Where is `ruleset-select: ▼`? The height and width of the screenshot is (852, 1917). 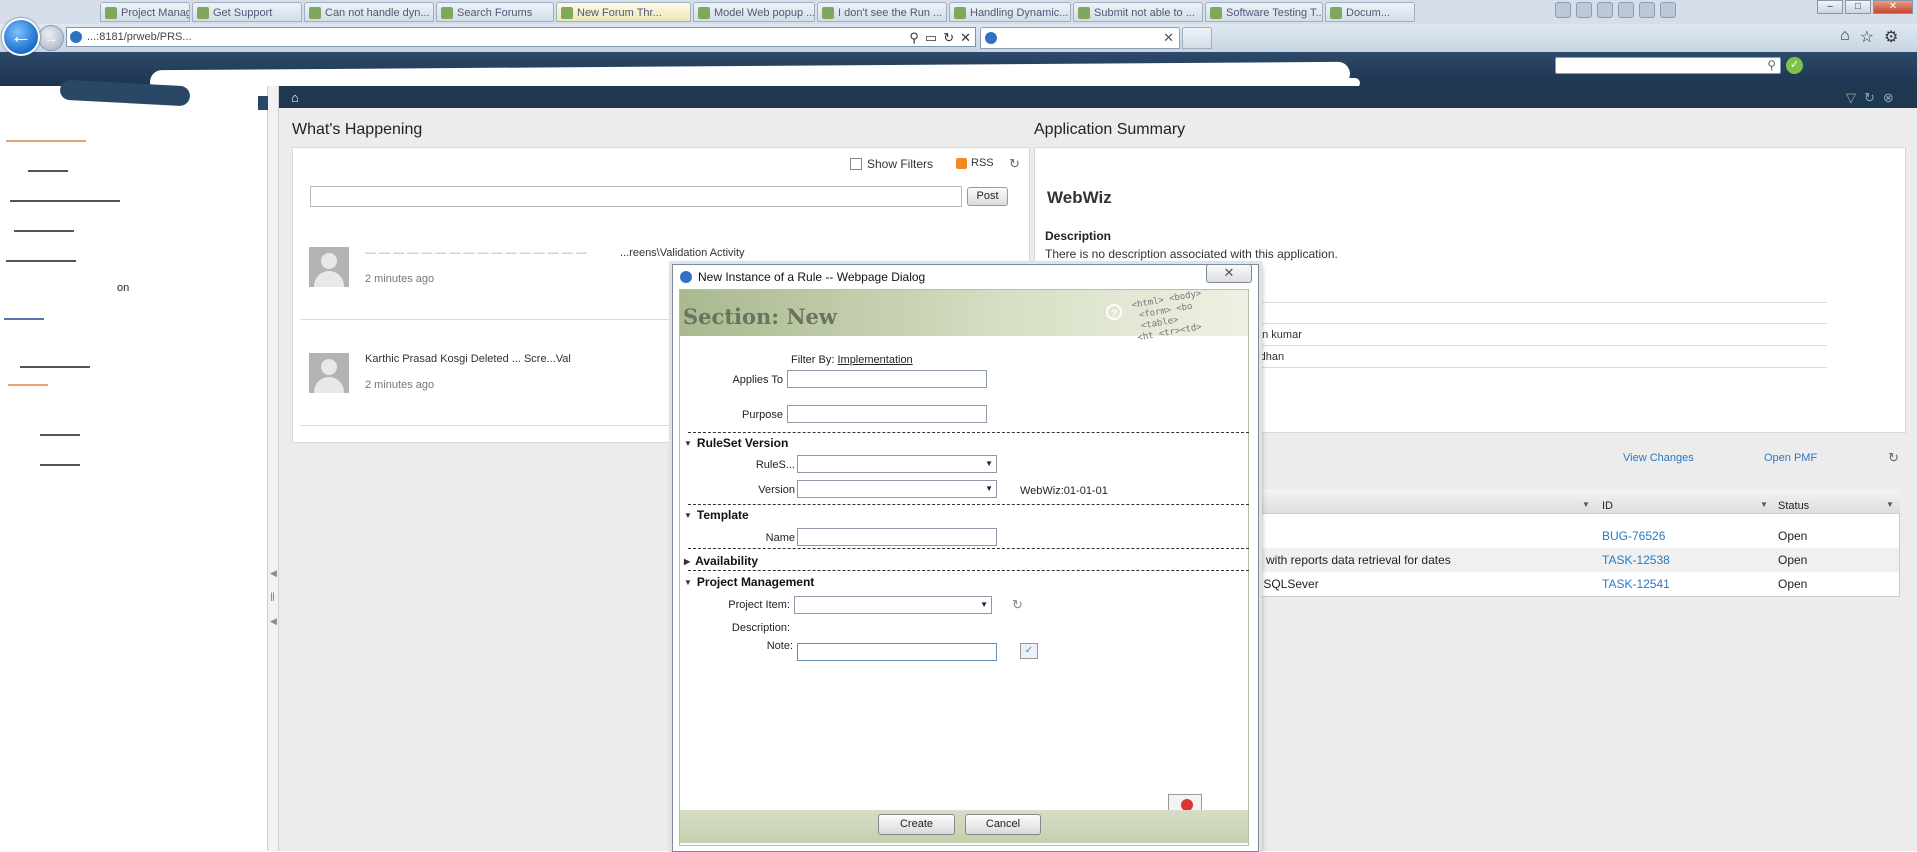
ruleset-select: ▼ is located at coordinates (897, 464).